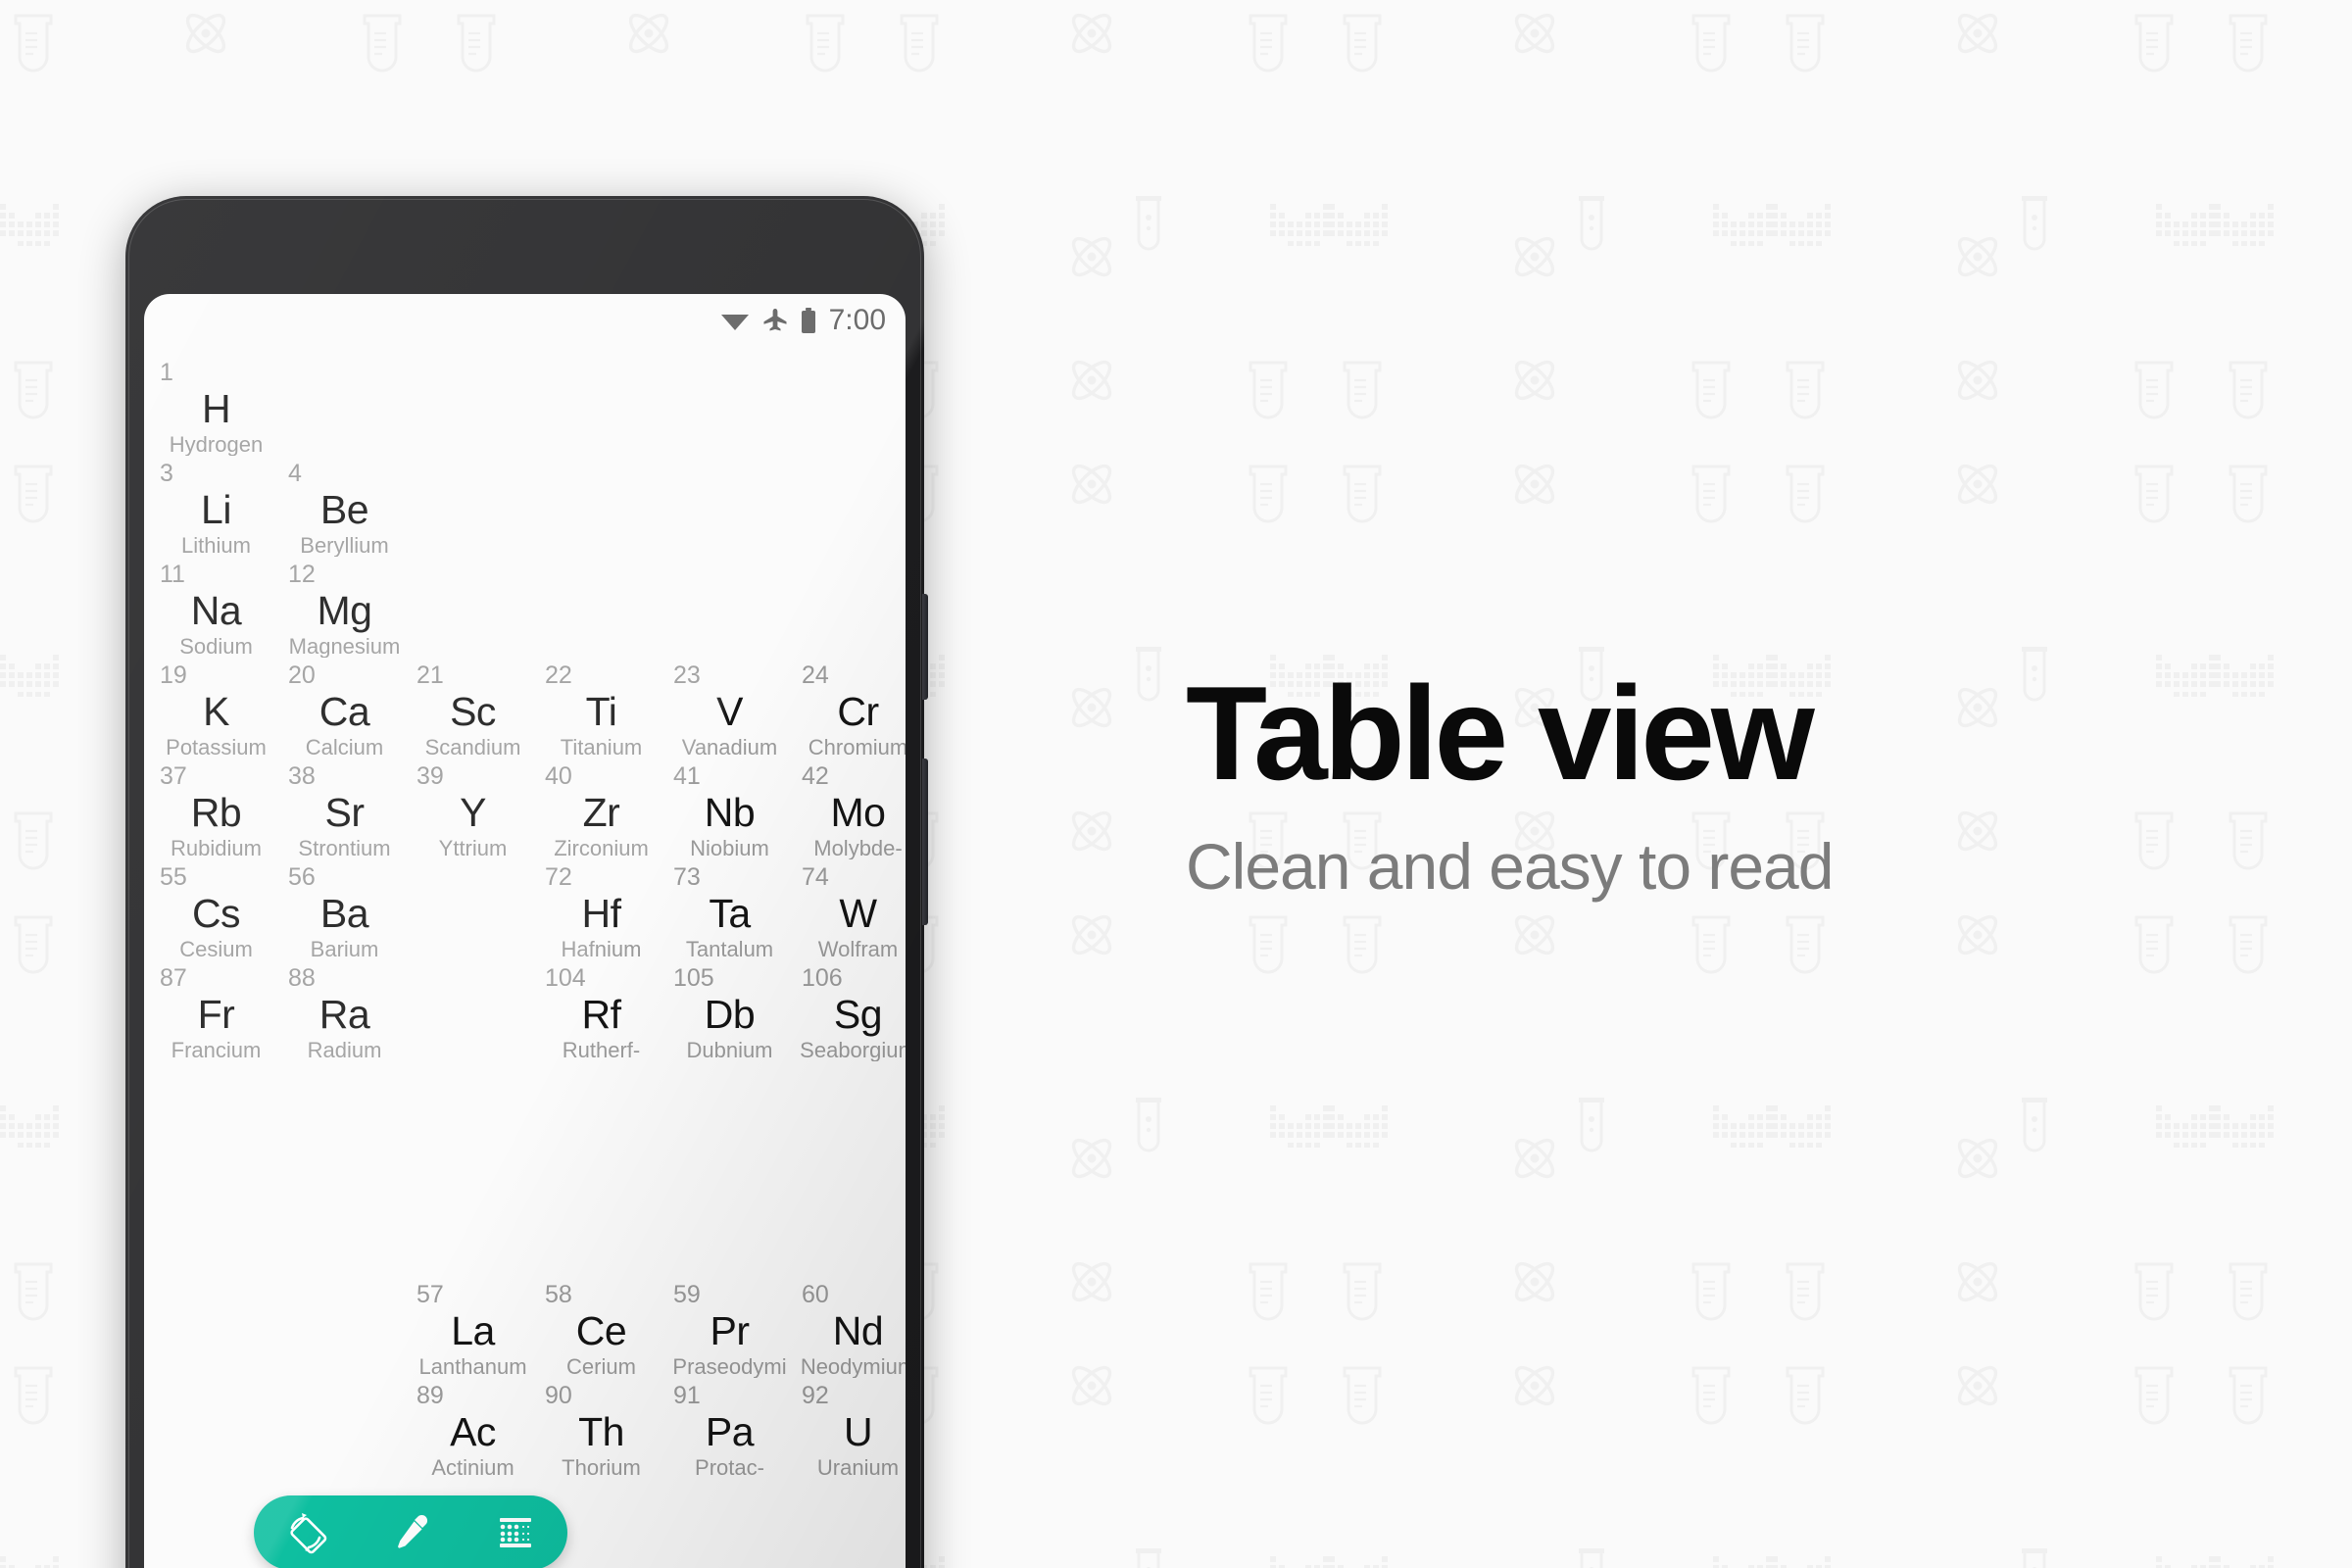 The width and height of the screenshot is (2352, 1568). I want to click on element-name: Cerium, so click(601, 1367).